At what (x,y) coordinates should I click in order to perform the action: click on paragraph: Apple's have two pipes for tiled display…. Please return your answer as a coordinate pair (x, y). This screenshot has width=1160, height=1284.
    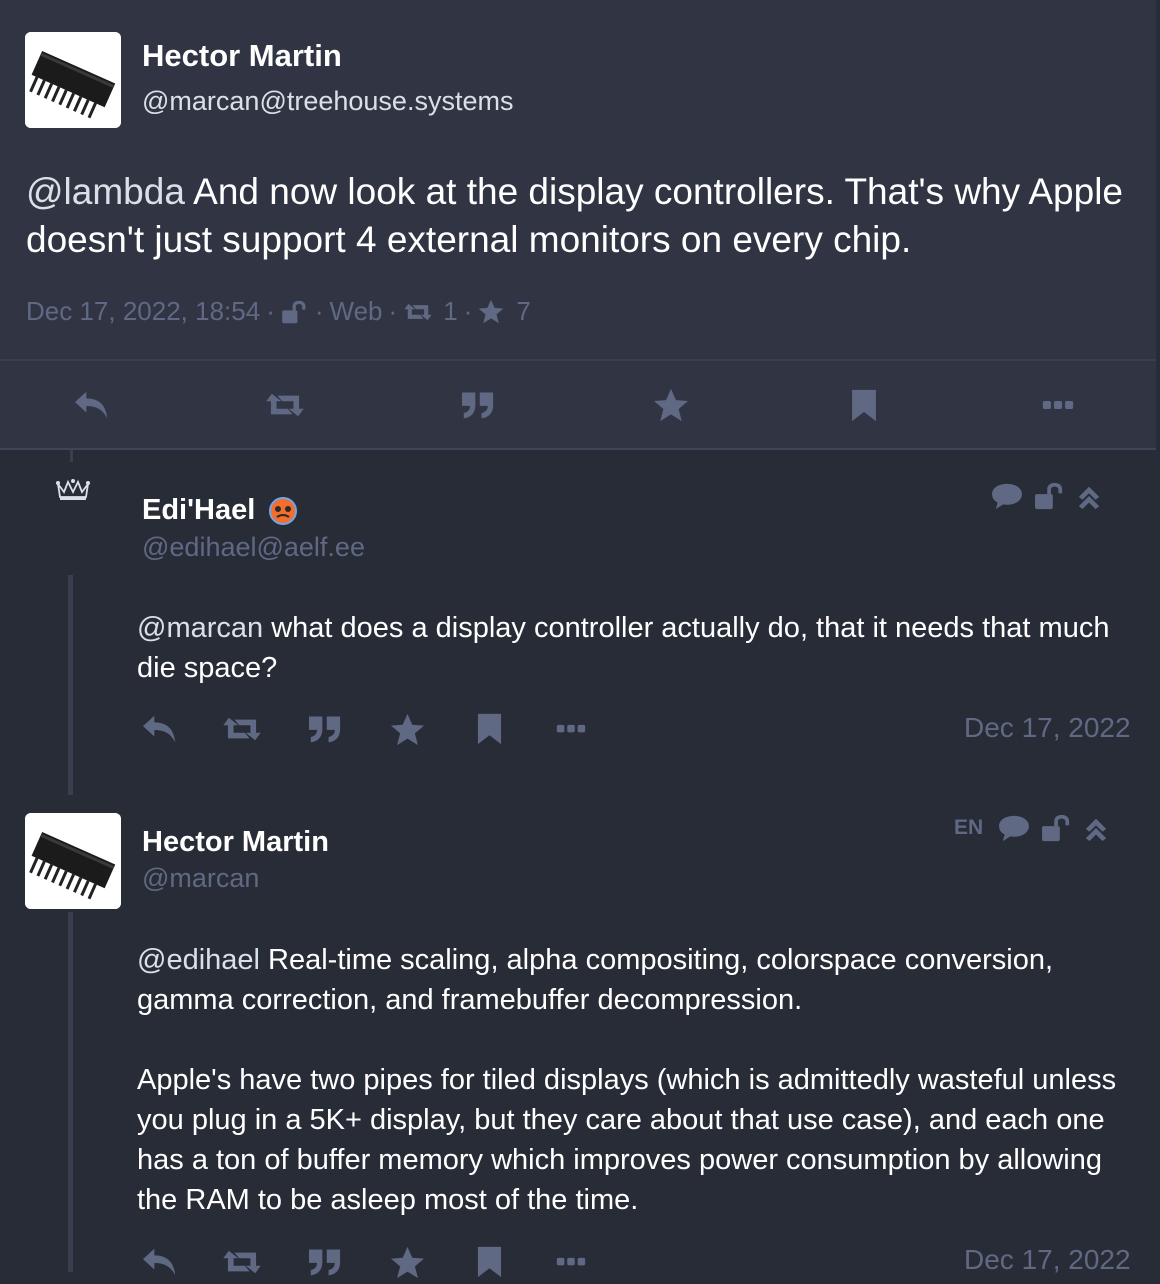
    Looking at the image, I should click on (627, 1140).